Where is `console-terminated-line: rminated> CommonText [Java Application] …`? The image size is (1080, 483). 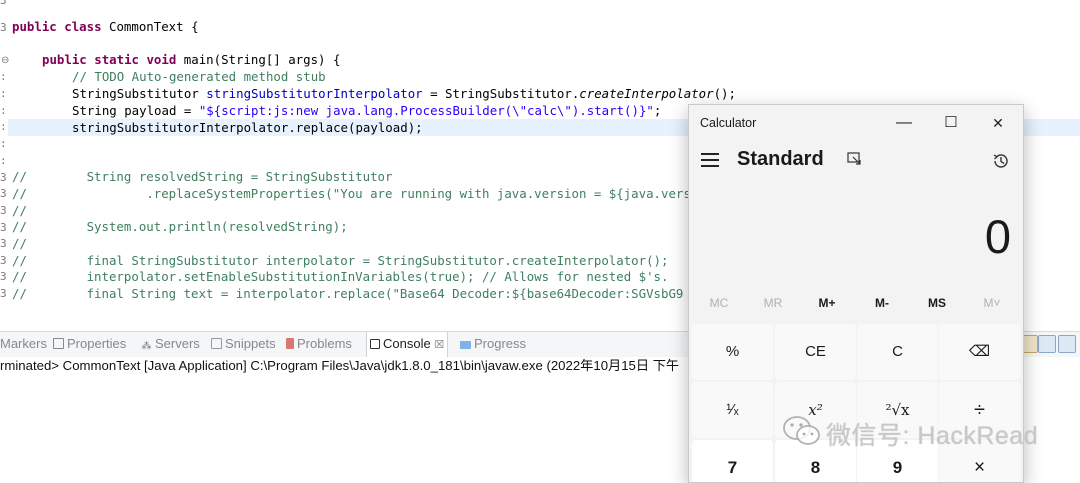
console-terminated-line: rminated> CommonText [Java Application] … is located at coordinates (340, 365).